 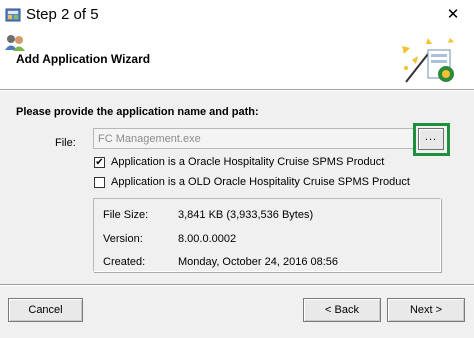 What do you see at coordinates (428, 60) in the screenshot?
I see `wizard-magic-icon` at bounding box center [428, 60].